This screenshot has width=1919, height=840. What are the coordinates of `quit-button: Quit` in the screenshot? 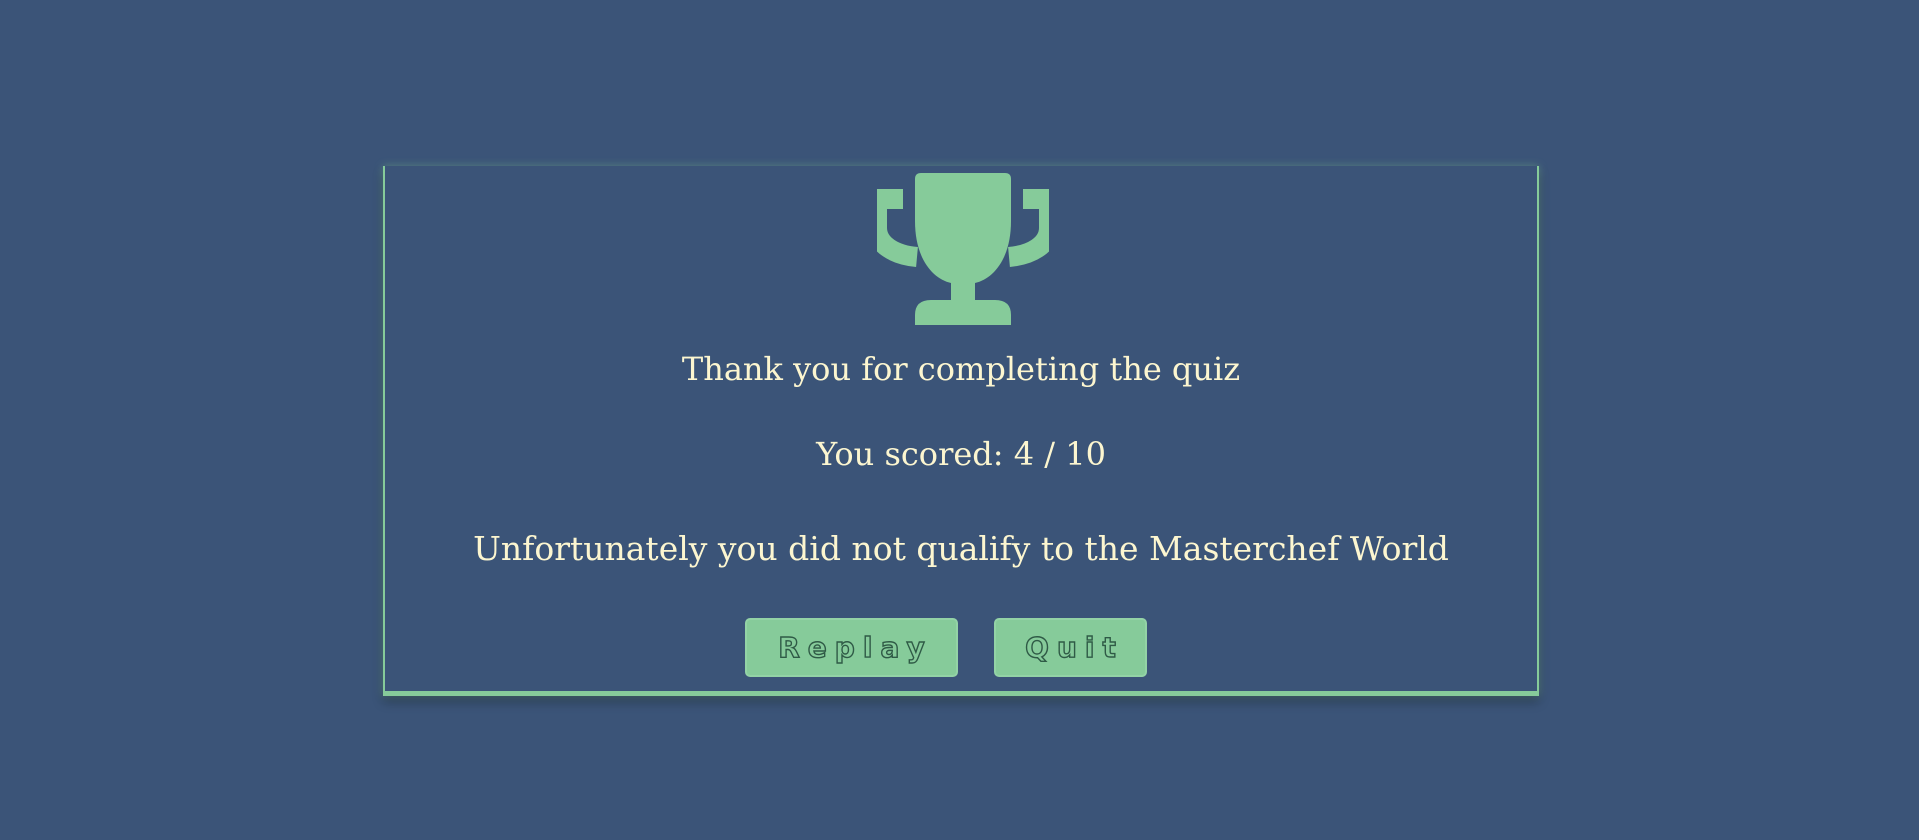 It's located at (1070, 647).